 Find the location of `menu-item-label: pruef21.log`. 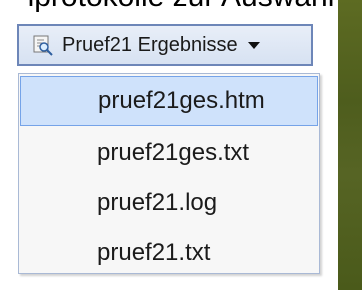

menu-item-label: pruef21.log is located at coordinates (157, 202).